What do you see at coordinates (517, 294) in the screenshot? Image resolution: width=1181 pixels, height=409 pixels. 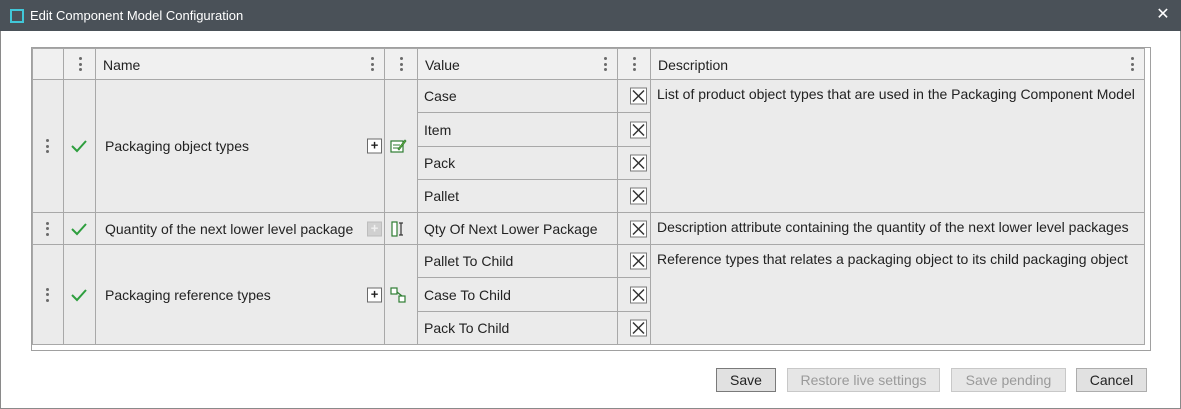 I see `value-cell: Case To Child` at bounding box center [517, 294].